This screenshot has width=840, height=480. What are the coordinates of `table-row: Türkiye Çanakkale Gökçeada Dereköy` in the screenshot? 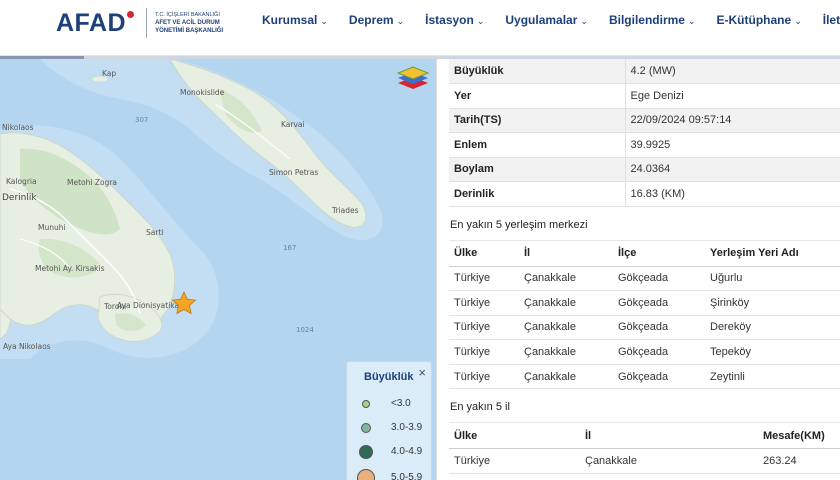 It's located at (644, 328).